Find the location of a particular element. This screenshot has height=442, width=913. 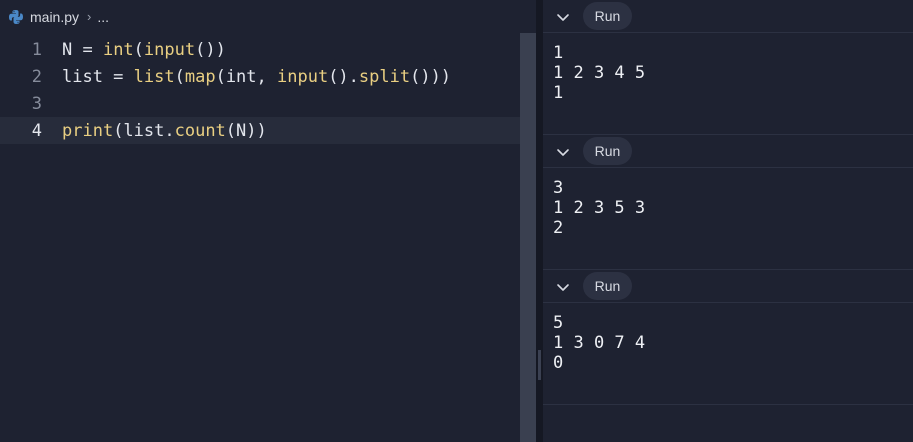

line-text: N = int(input()) is located at coordinates (136, 50).